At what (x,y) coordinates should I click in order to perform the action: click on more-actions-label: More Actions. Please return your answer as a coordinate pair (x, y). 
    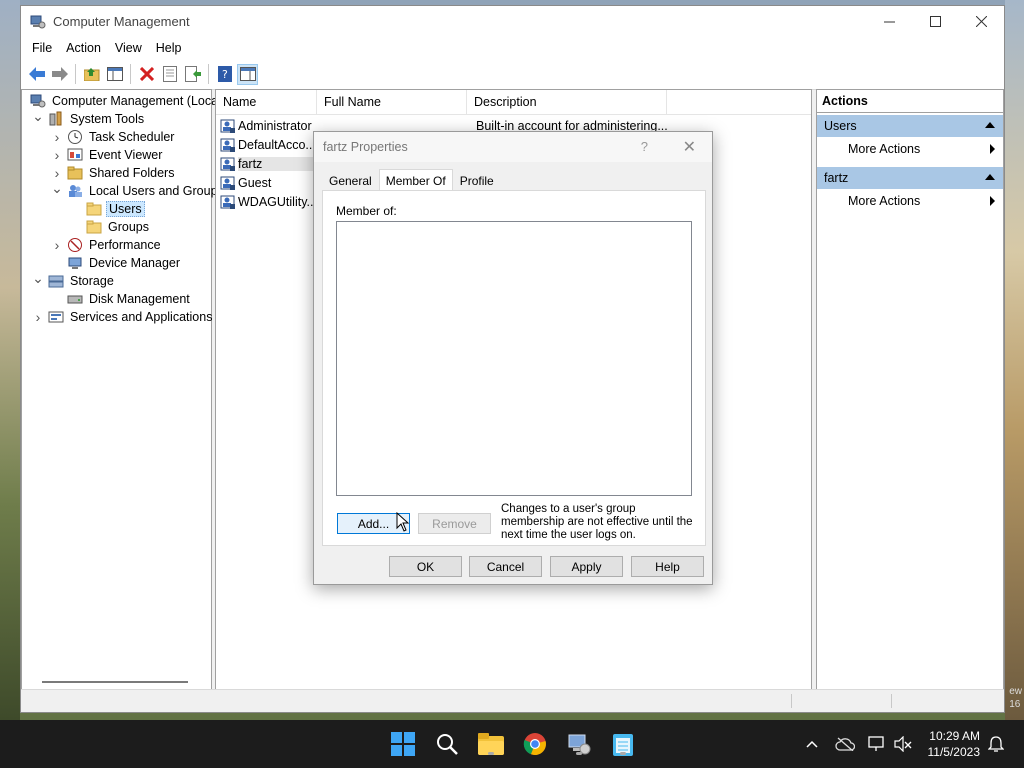
    Looking at the image, I should click on (884, 201).